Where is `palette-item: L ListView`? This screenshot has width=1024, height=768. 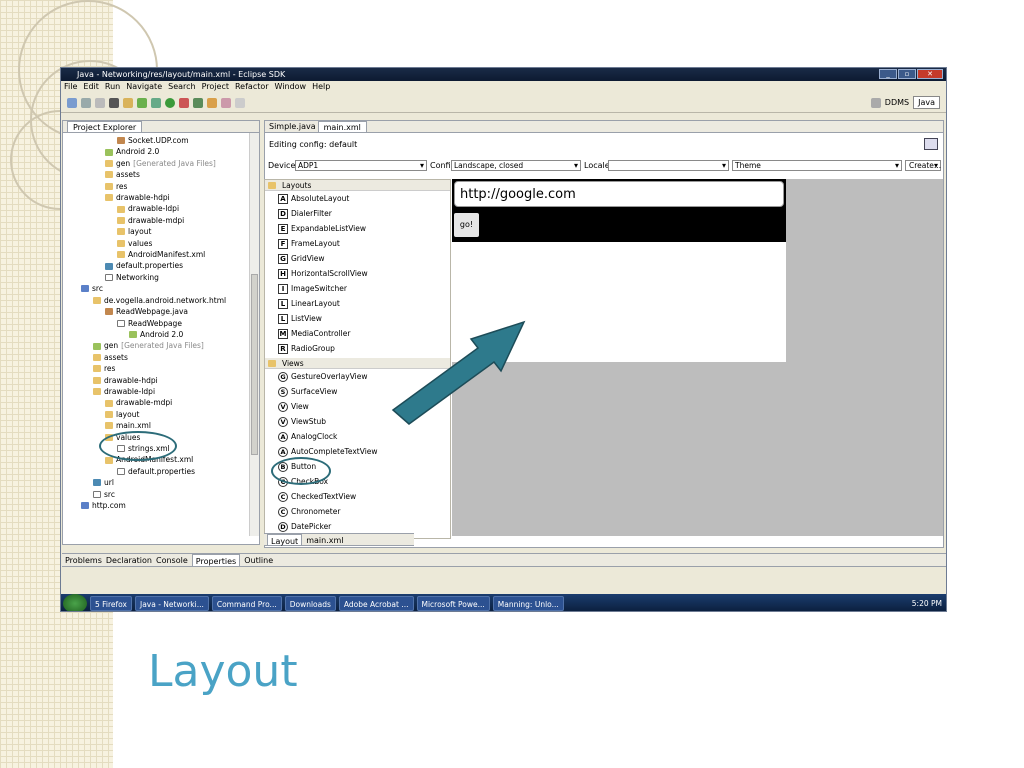
palette-item: L ListView is located at coordinates (357, 318).